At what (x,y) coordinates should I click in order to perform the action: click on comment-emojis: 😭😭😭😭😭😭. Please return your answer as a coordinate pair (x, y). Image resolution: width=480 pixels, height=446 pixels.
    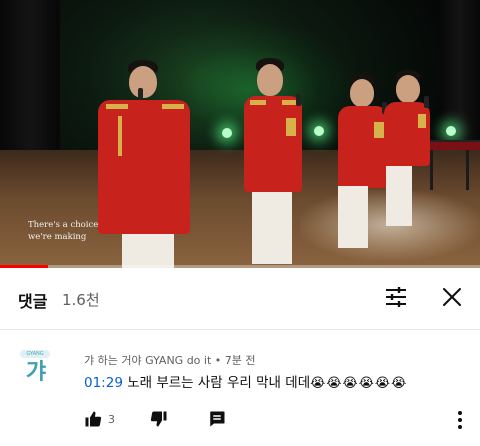
    Looking at the image, I should click on (359, 383).